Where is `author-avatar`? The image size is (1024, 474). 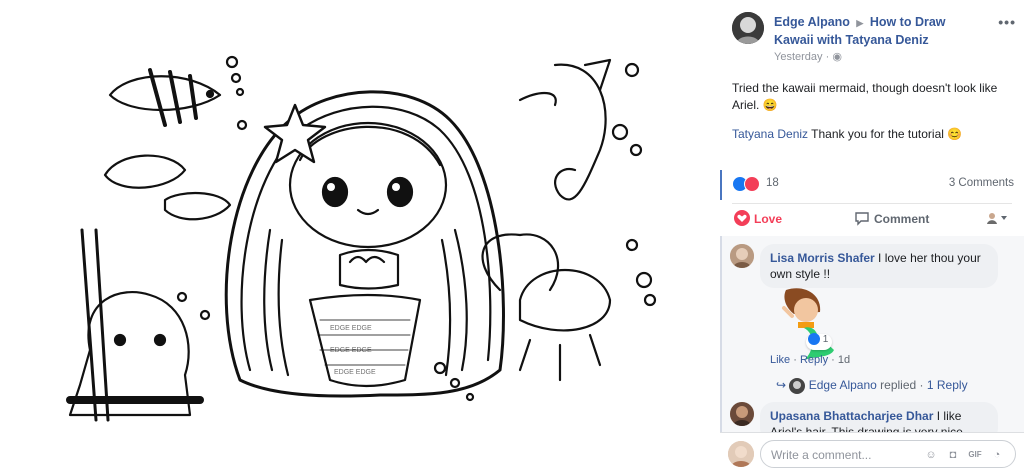
author-avatar is located at coordinates (748, 28).